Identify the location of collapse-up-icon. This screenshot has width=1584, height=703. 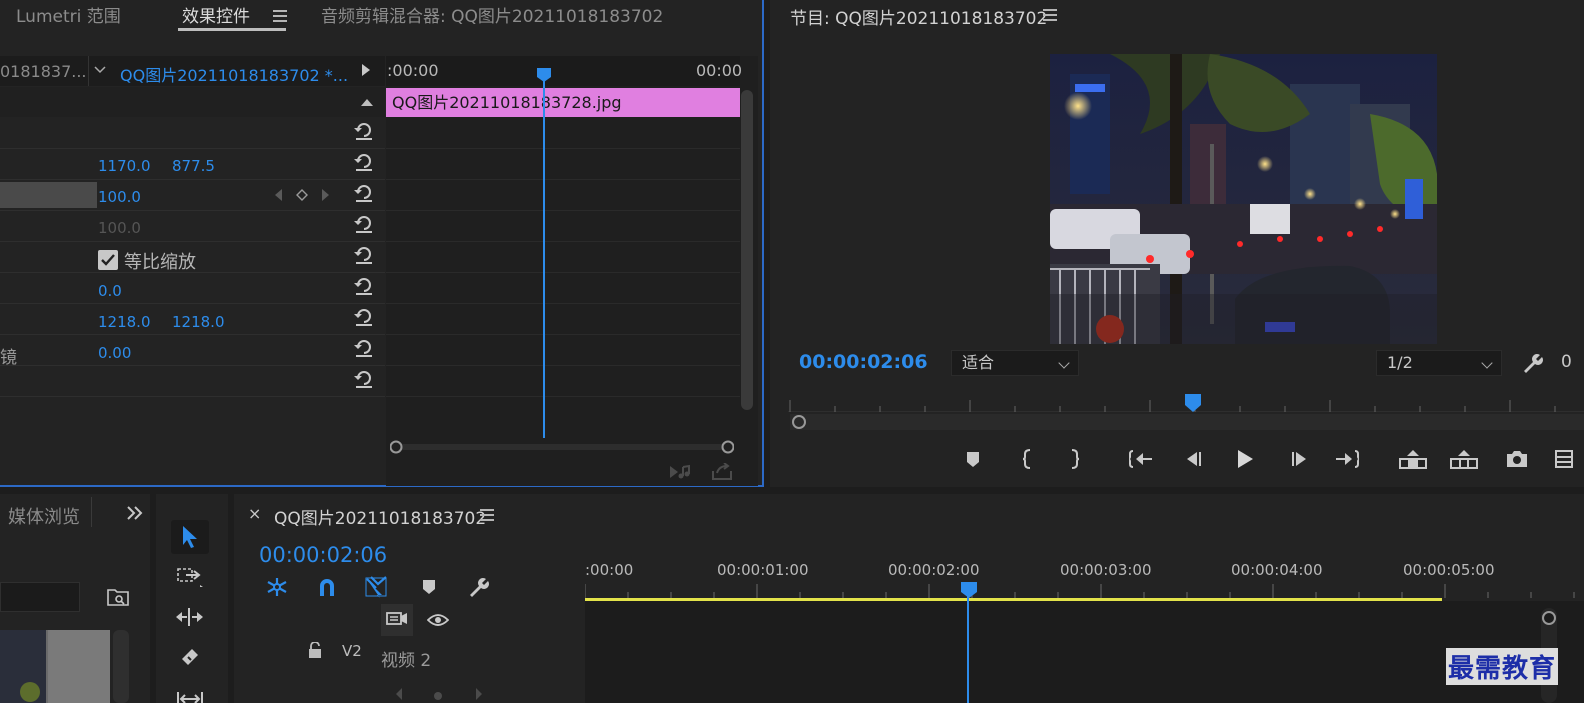
(367, 102).